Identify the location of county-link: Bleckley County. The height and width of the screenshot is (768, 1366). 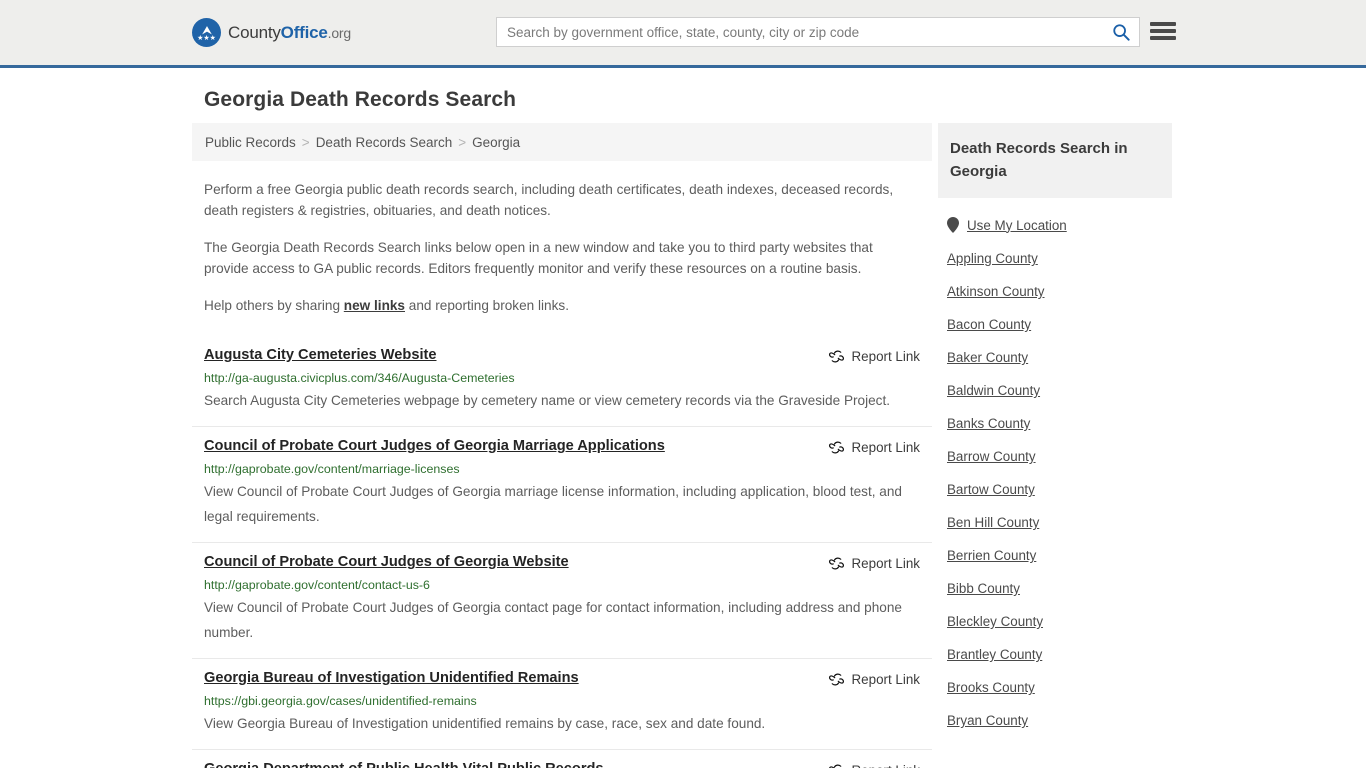
(995, 621).